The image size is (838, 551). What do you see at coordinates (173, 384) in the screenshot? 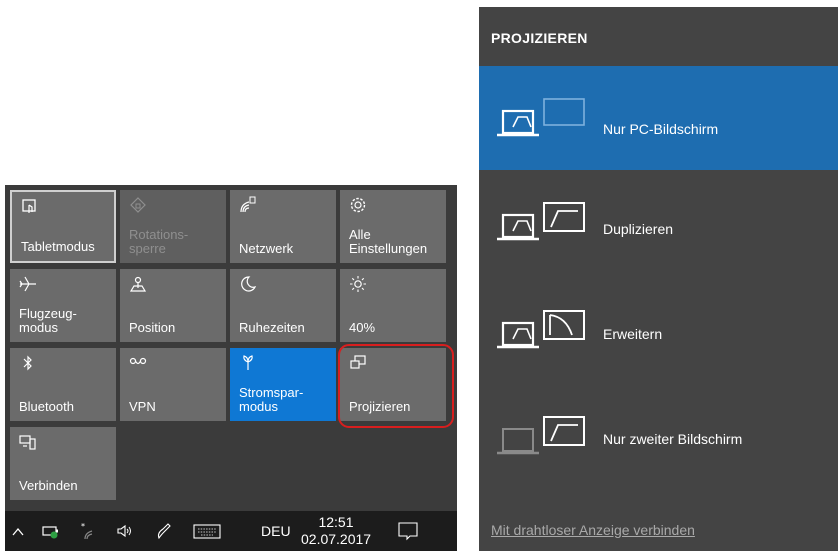
I see `tile-vpn: VPN` at bounding box center [173, 384].